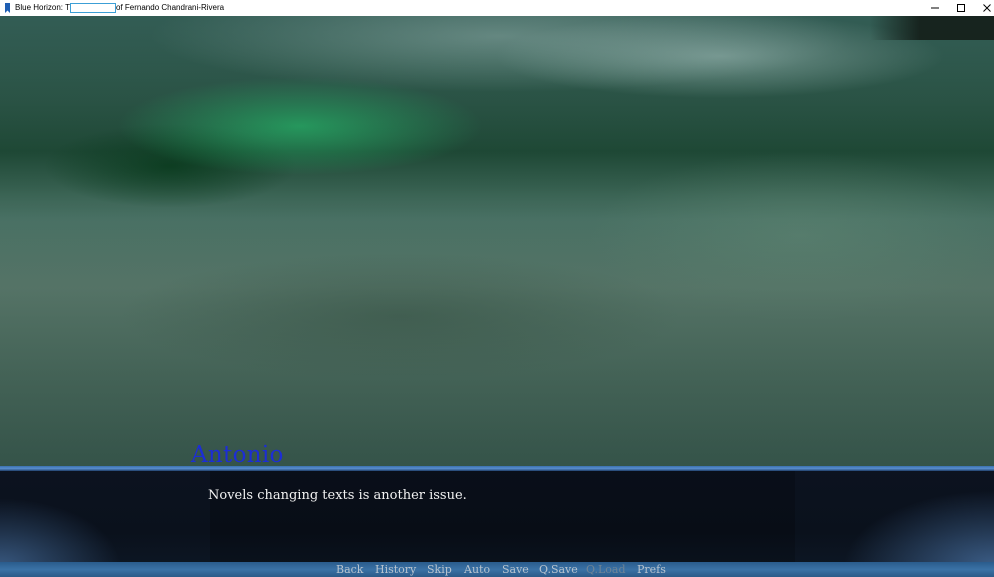 The image size is (994, 577). What do you see at coordinates (502, 518) in the screenshot?
I see `dialogue-text-panel` at bounding box center [502, 518].